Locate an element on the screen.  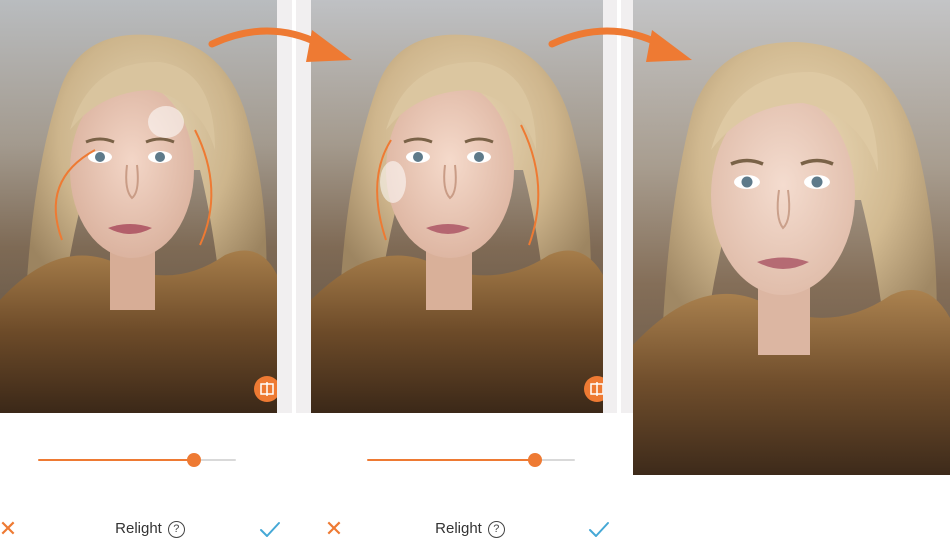
toolbar-panel-1: ✕ Relight? is located at coordinates (150, 529).